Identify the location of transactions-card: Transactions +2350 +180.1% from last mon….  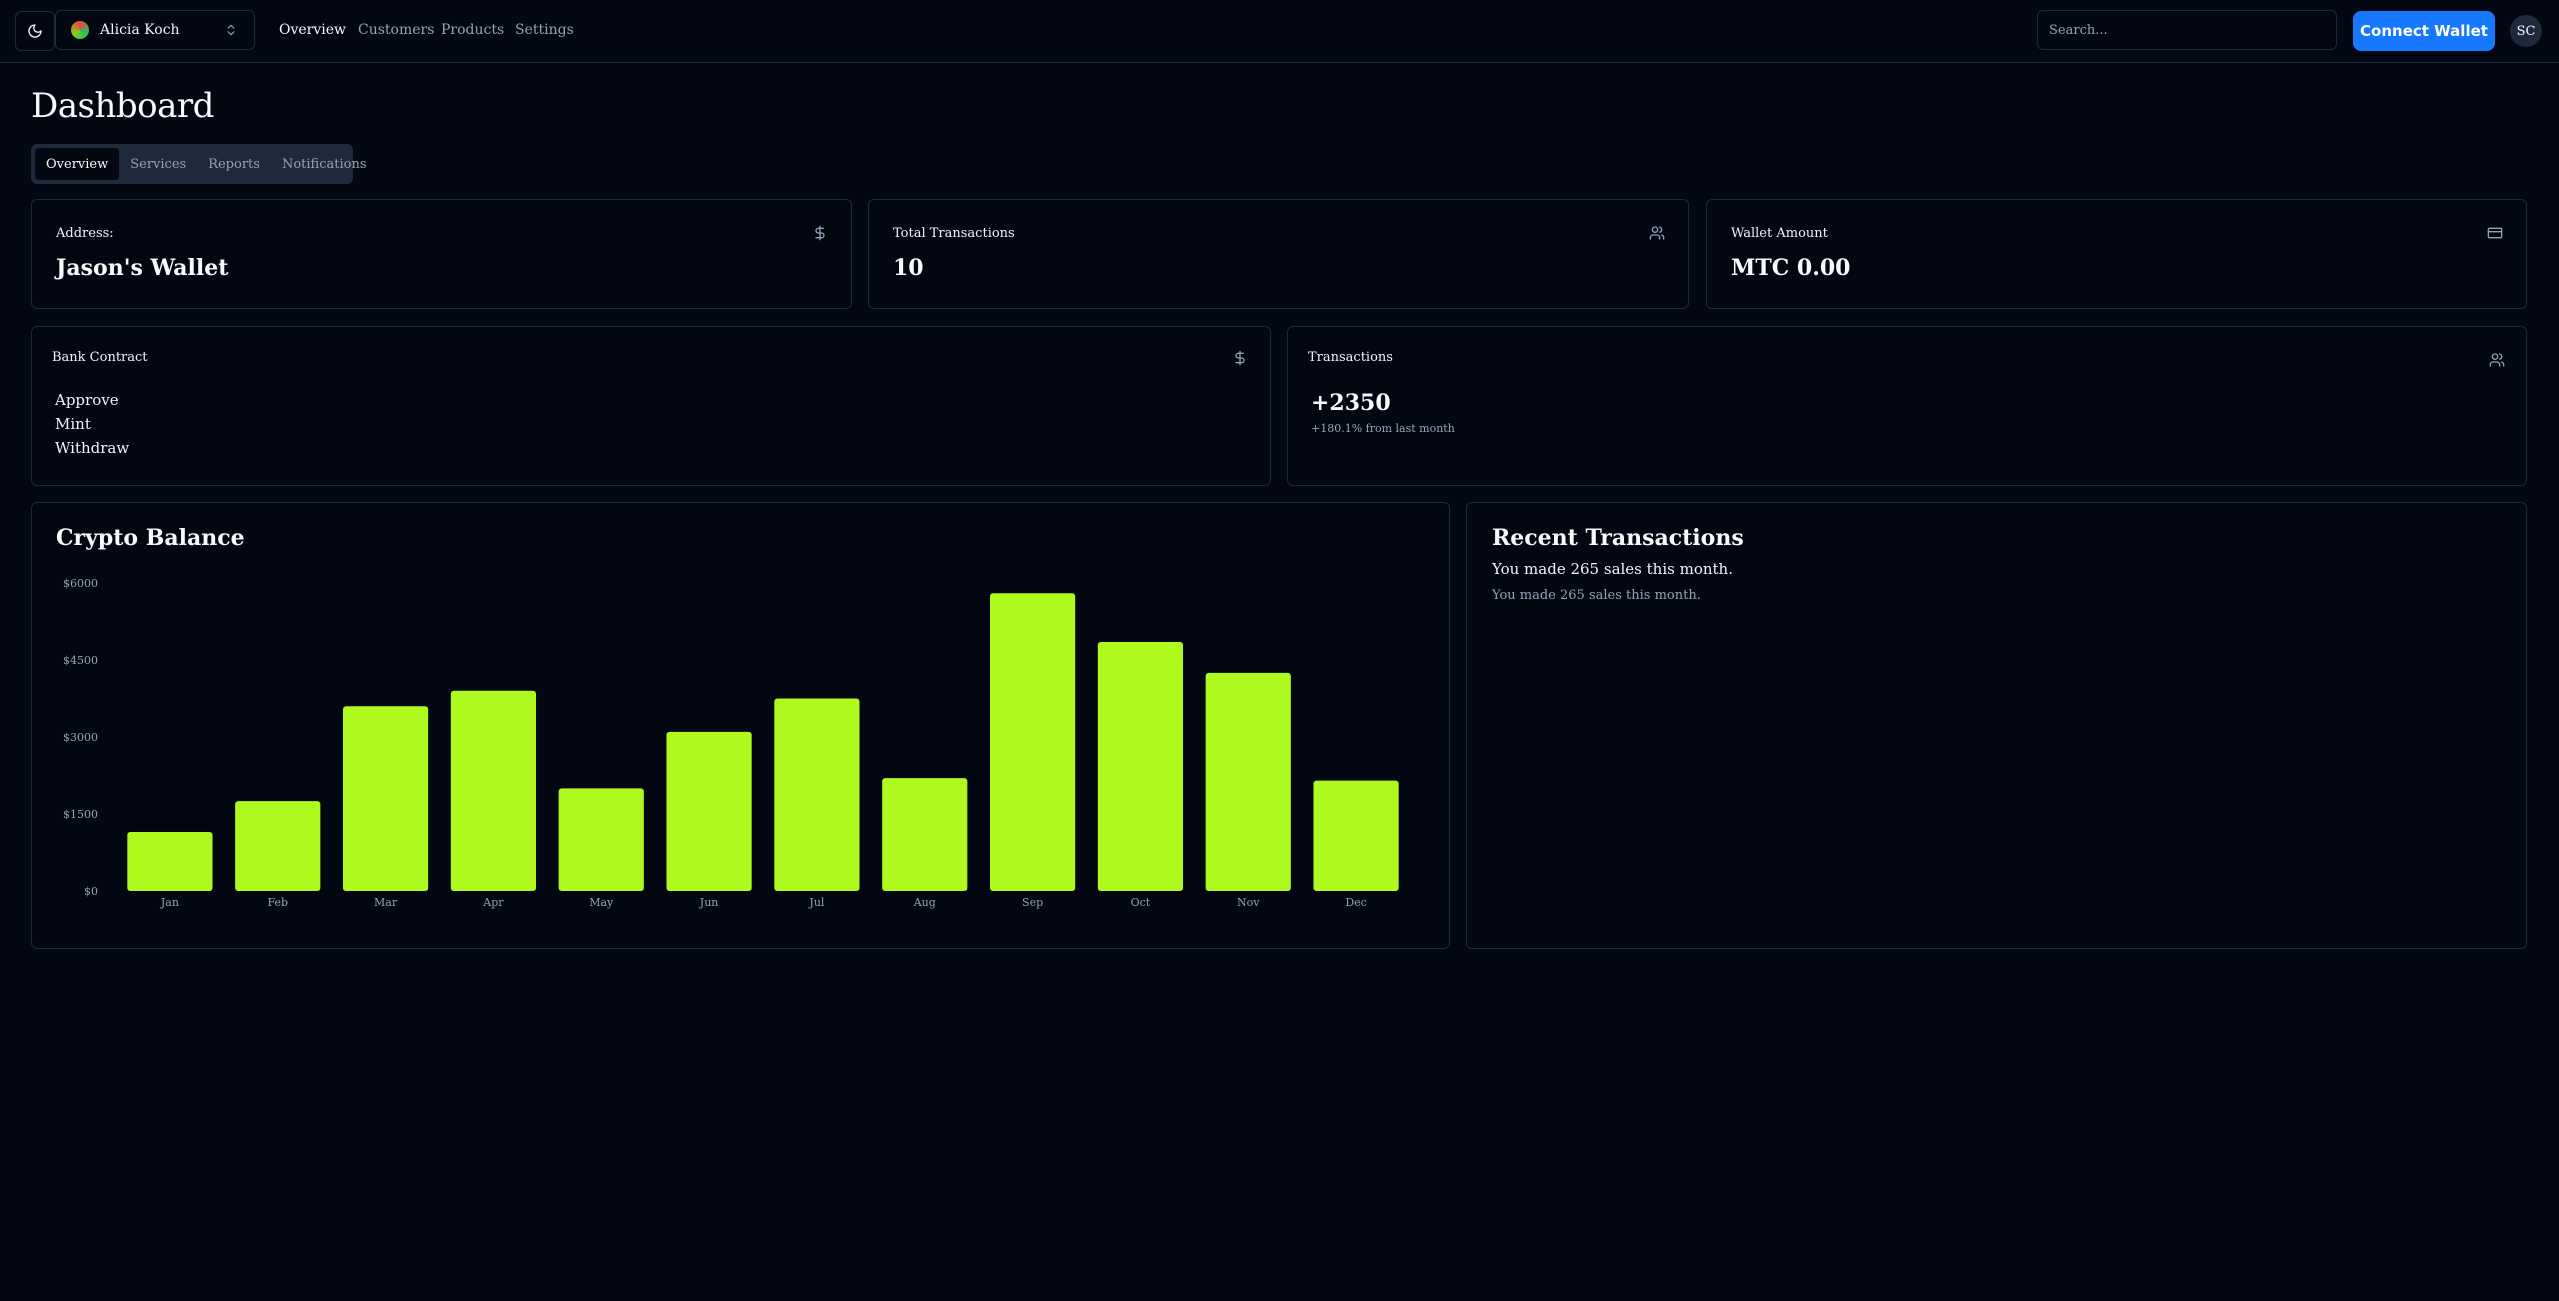
(1907, 406).